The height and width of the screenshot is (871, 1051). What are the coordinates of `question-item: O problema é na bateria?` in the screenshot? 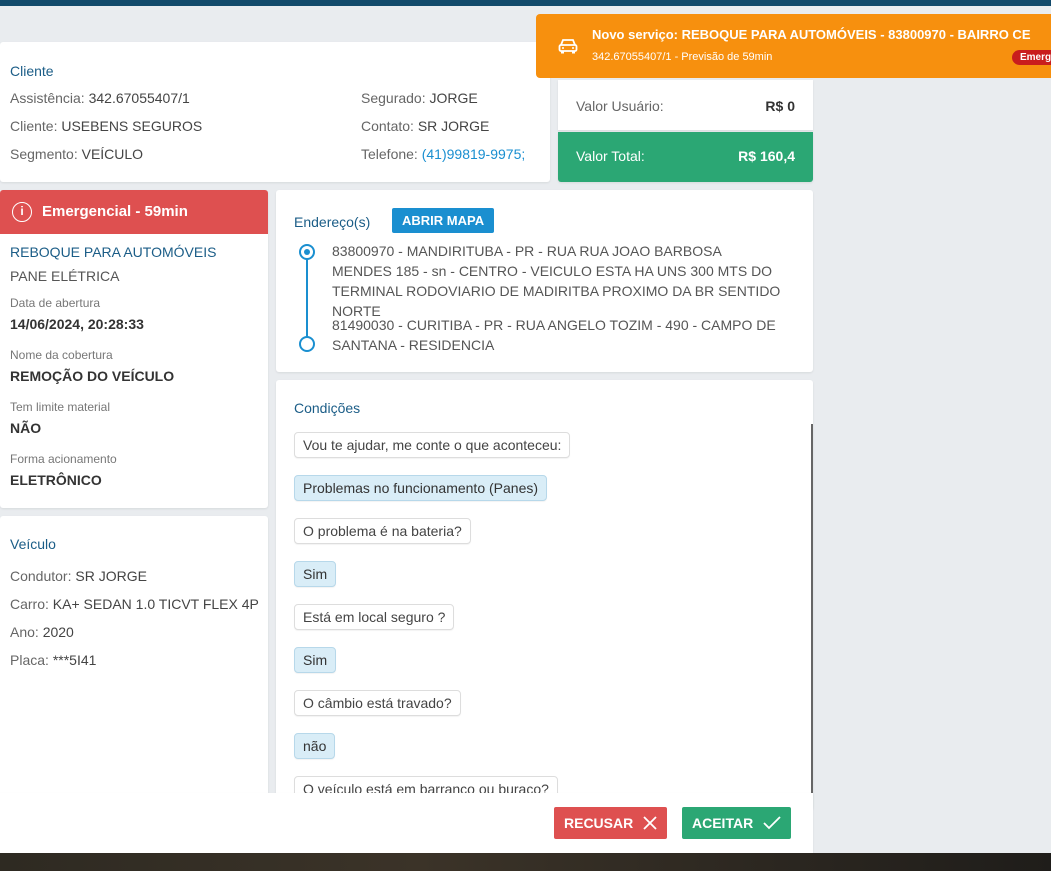 It's located at (382, 531).